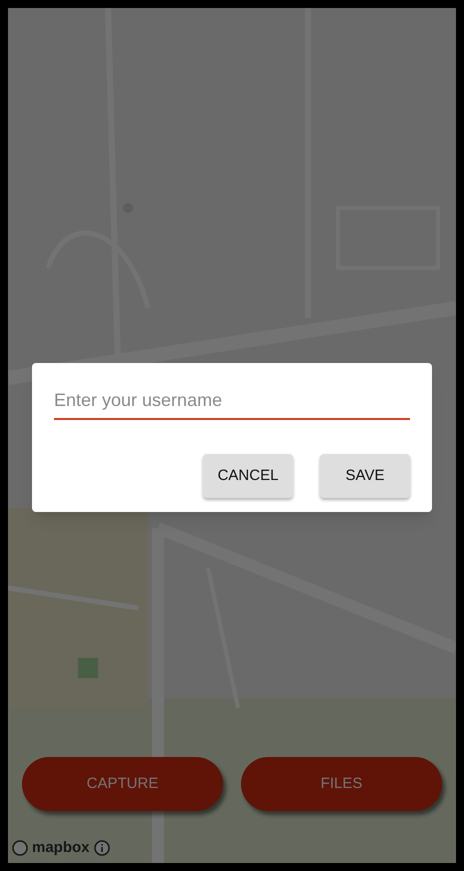  I want to click on logo-icon, so click(20, 848).